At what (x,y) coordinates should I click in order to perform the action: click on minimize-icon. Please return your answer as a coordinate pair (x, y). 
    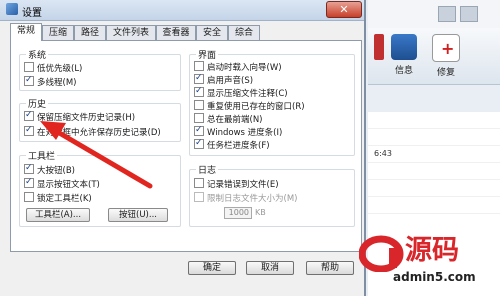
    Looking at the image, I should click on (447, 14).